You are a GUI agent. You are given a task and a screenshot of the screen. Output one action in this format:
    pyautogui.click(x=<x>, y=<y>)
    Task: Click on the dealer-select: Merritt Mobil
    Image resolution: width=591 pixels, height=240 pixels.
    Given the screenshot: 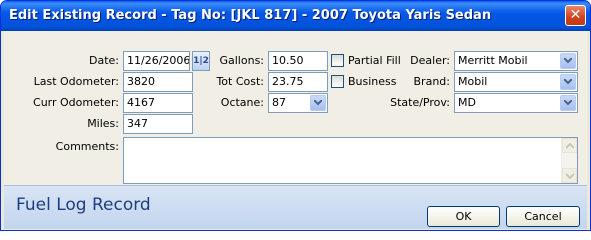 What is the action you would take?
    pyautogui.click(x=516, y=61)
    